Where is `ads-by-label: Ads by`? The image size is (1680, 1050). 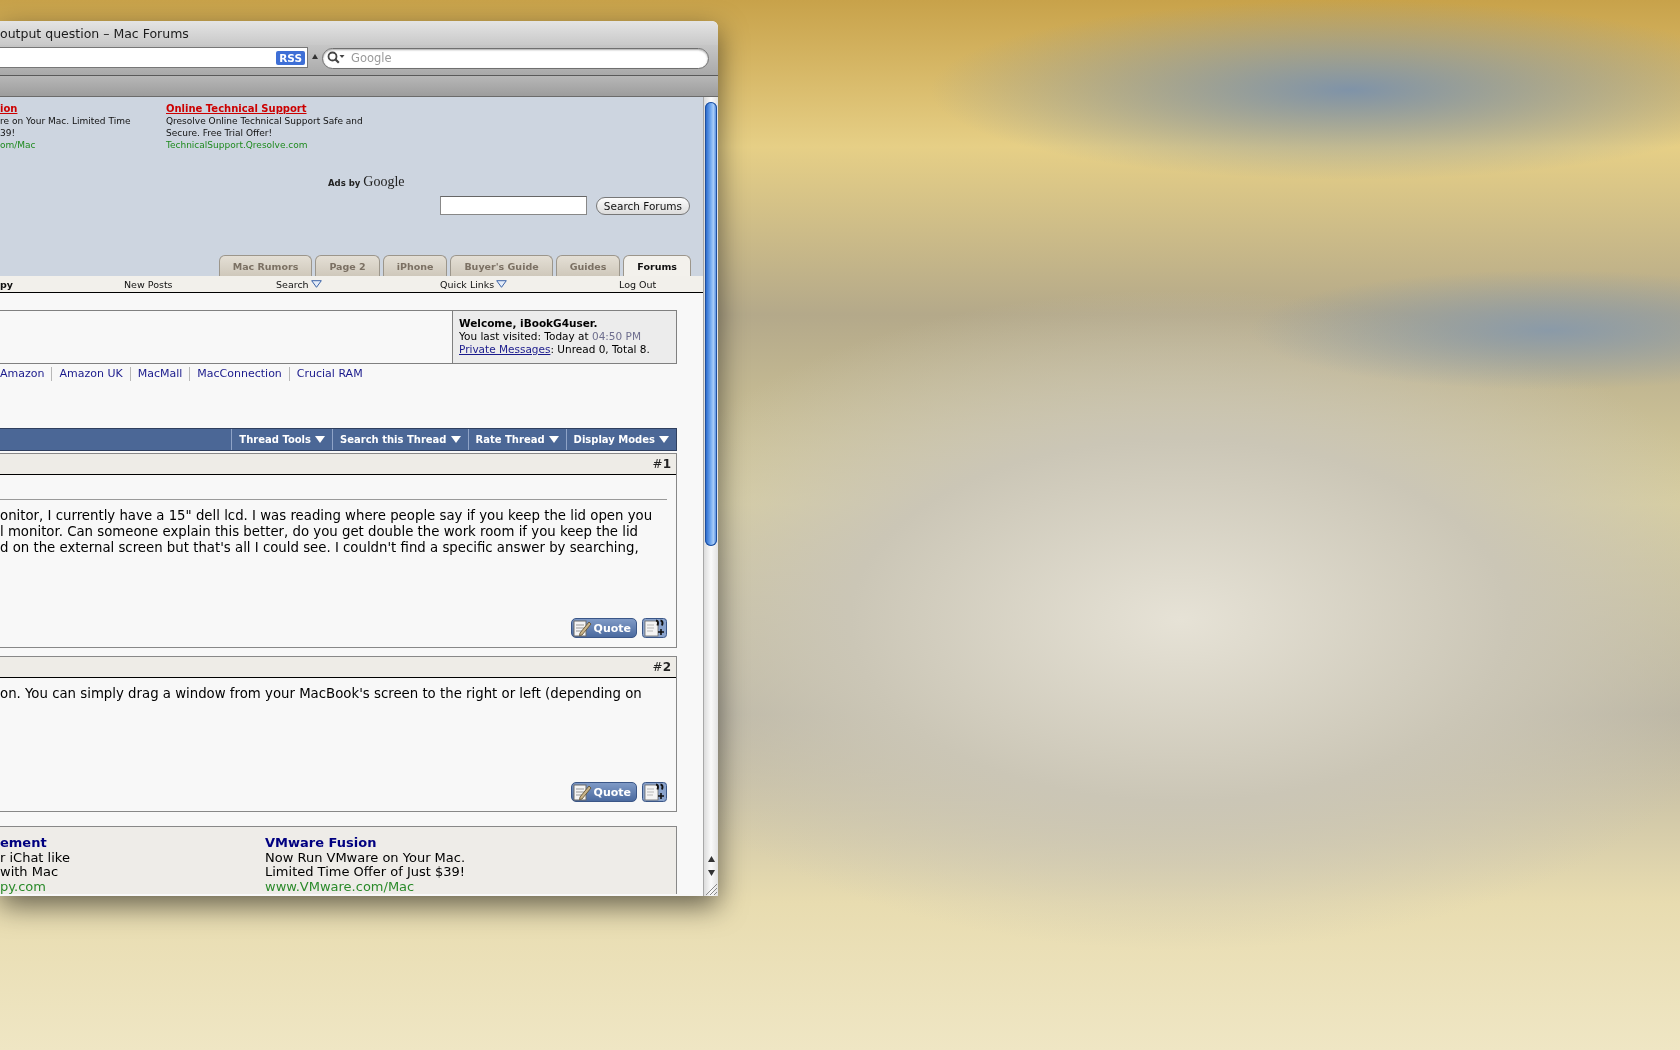
ads-by-label: Ads by is located at coordinates (344, 183).